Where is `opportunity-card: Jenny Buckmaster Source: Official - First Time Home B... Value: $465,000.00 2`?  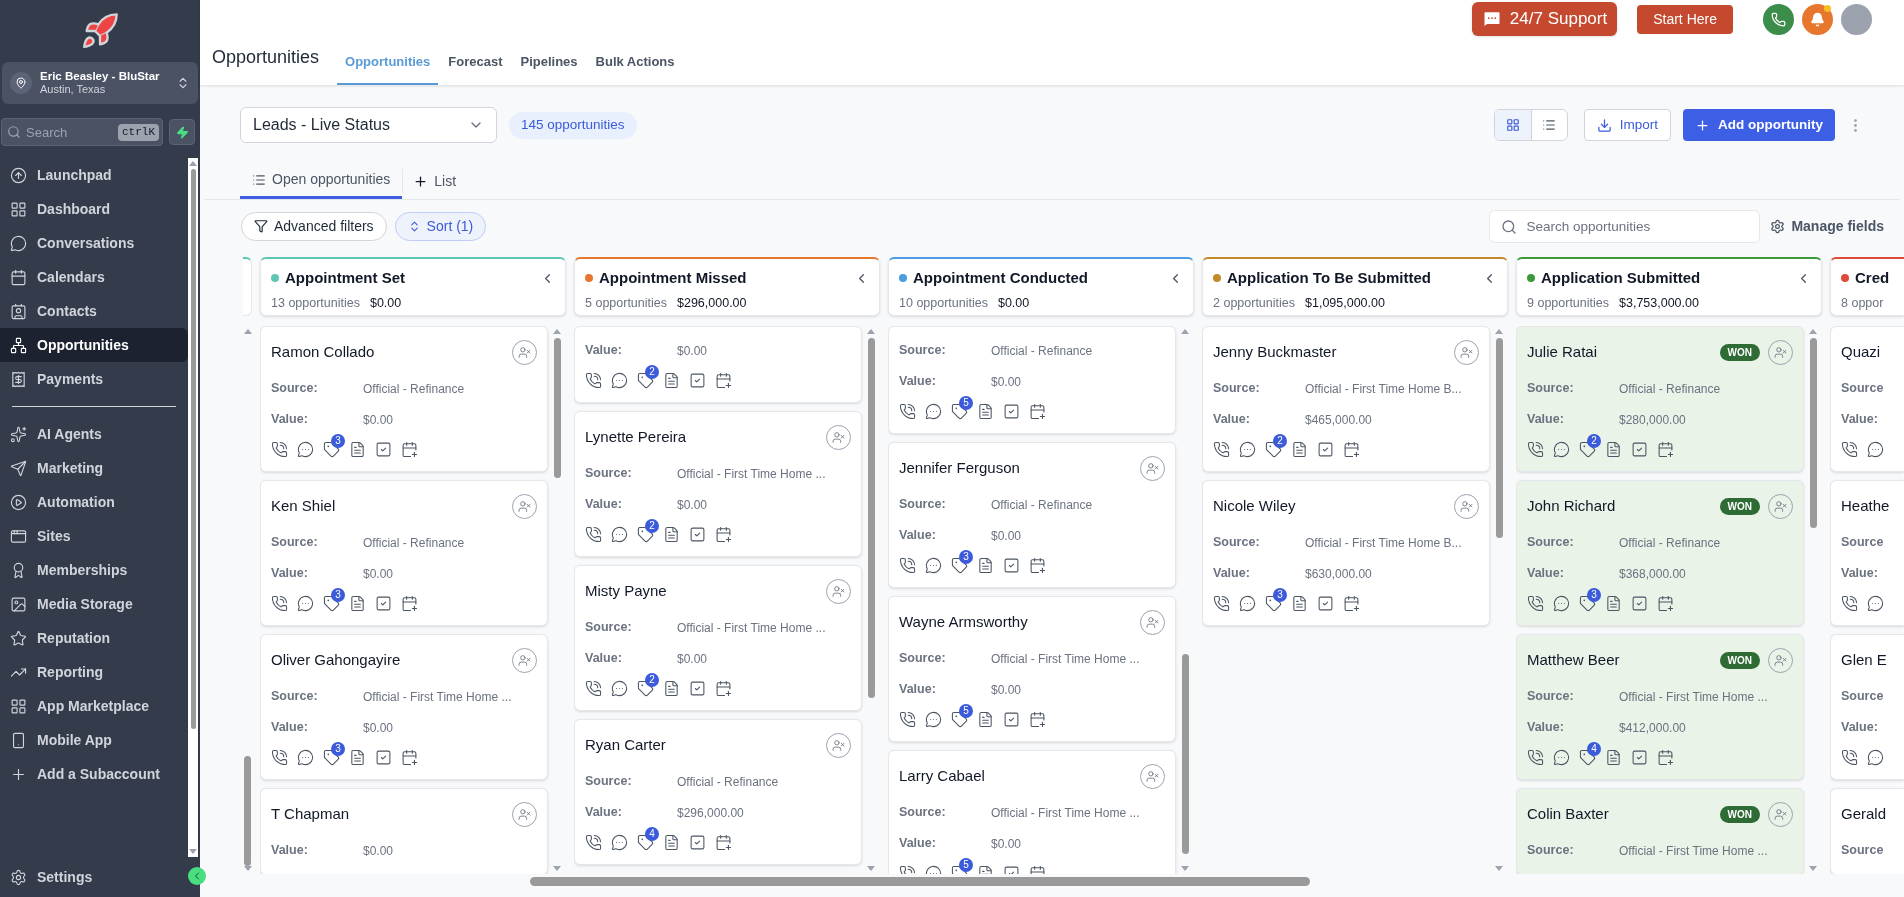 opportunity-card: Jenny Buckmaster Source: Official - First Time Home B... Value: $465,000.00 2 is located at coordinates (1346, 399).